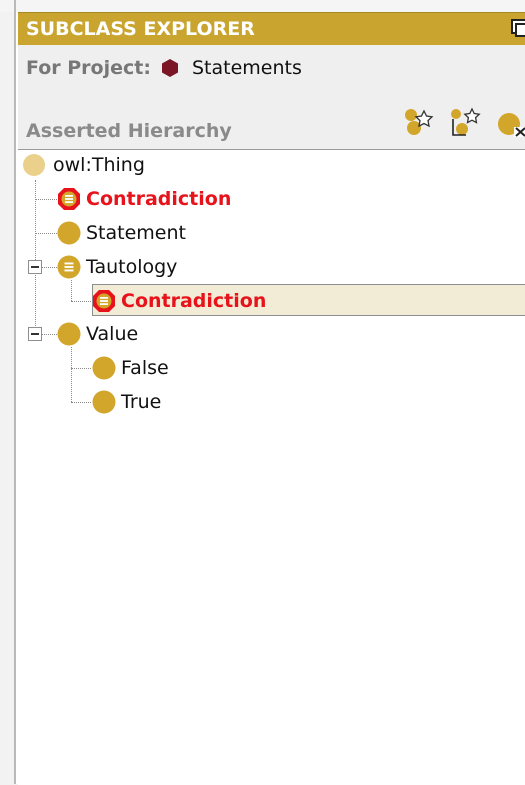 The height and width of the screenshot is (785, 525). Describe the element at coordinates (247, 68) in the screenshot. I see `project-name: Statements` at that location.